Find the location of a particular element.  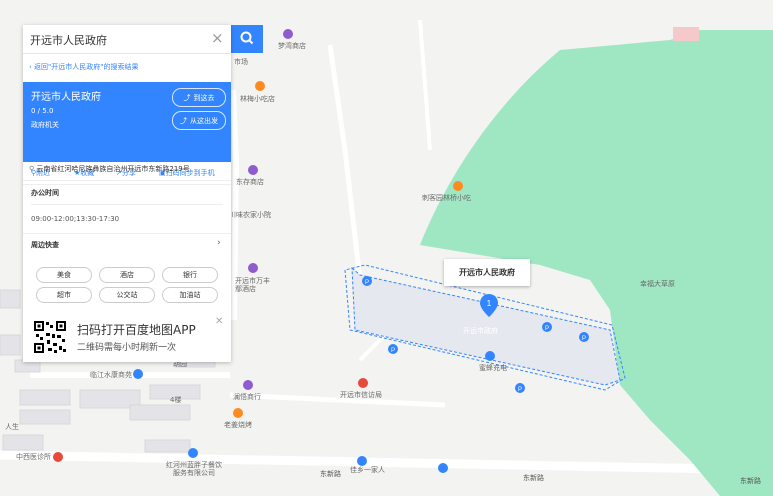

poi-label: 蜜蜂充电 is located at coordinates (493, 368).